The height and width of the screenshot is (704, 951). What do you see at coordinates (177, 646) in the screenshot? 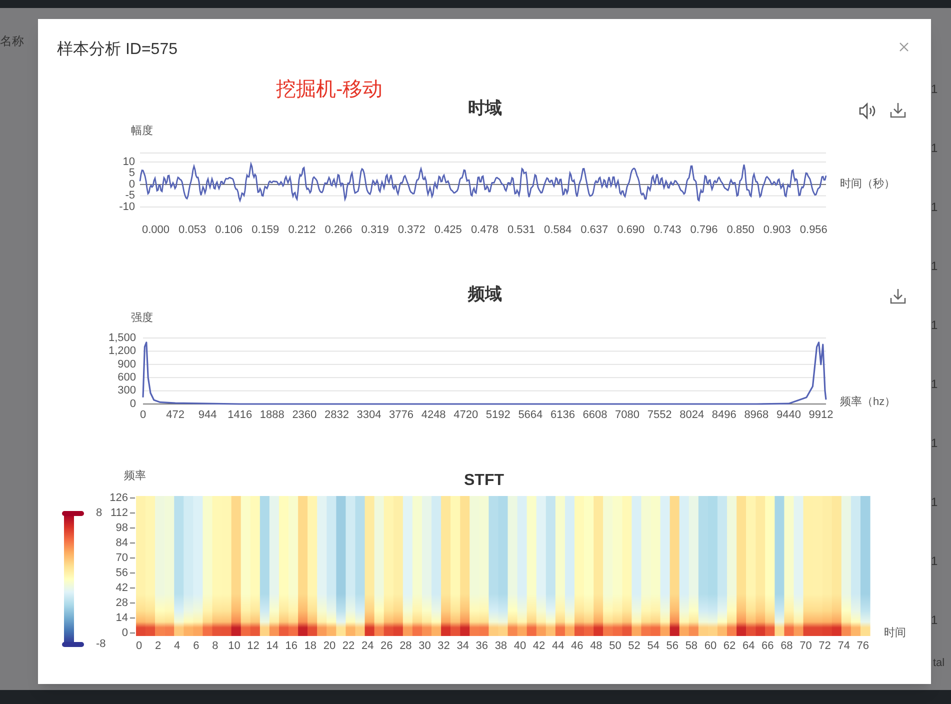
I see `tick-label: 4` at bounding box center [177, 646].